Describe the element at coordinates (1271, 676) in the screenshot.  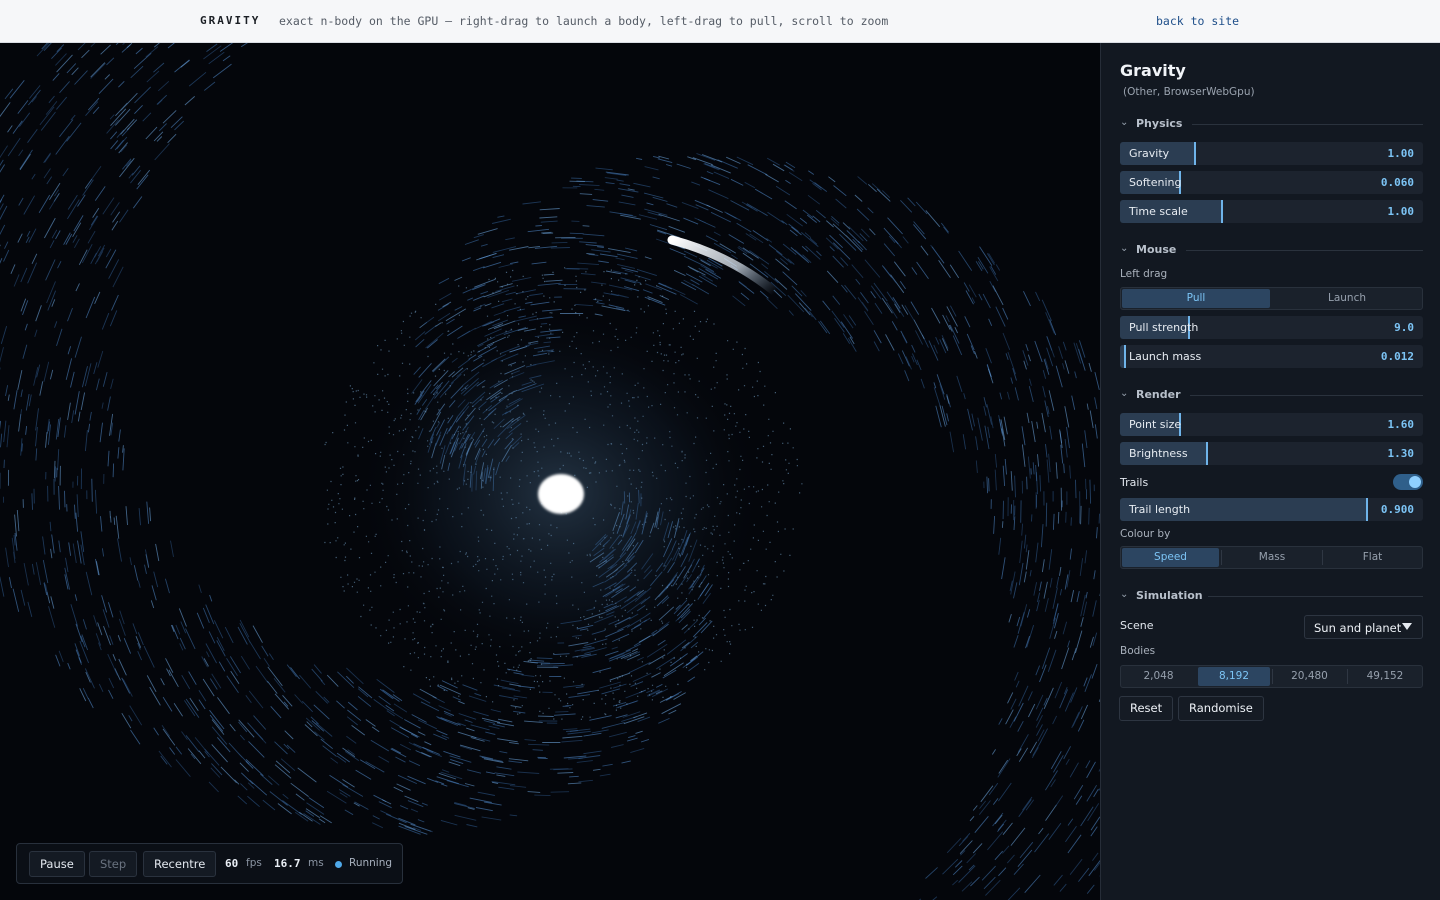
I see `bodies-toggle: 2,048 8,192 20,480 49,152` at that location.